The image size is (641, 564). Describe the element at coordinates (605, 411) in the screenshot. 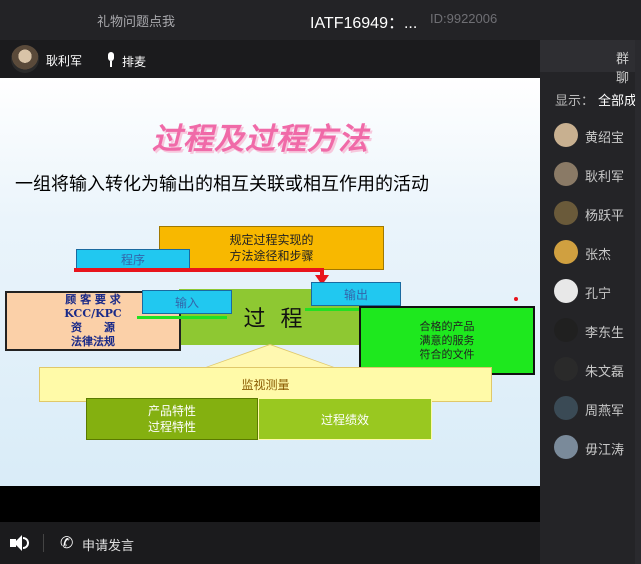

I see `member-name: 周燕军` at that location.